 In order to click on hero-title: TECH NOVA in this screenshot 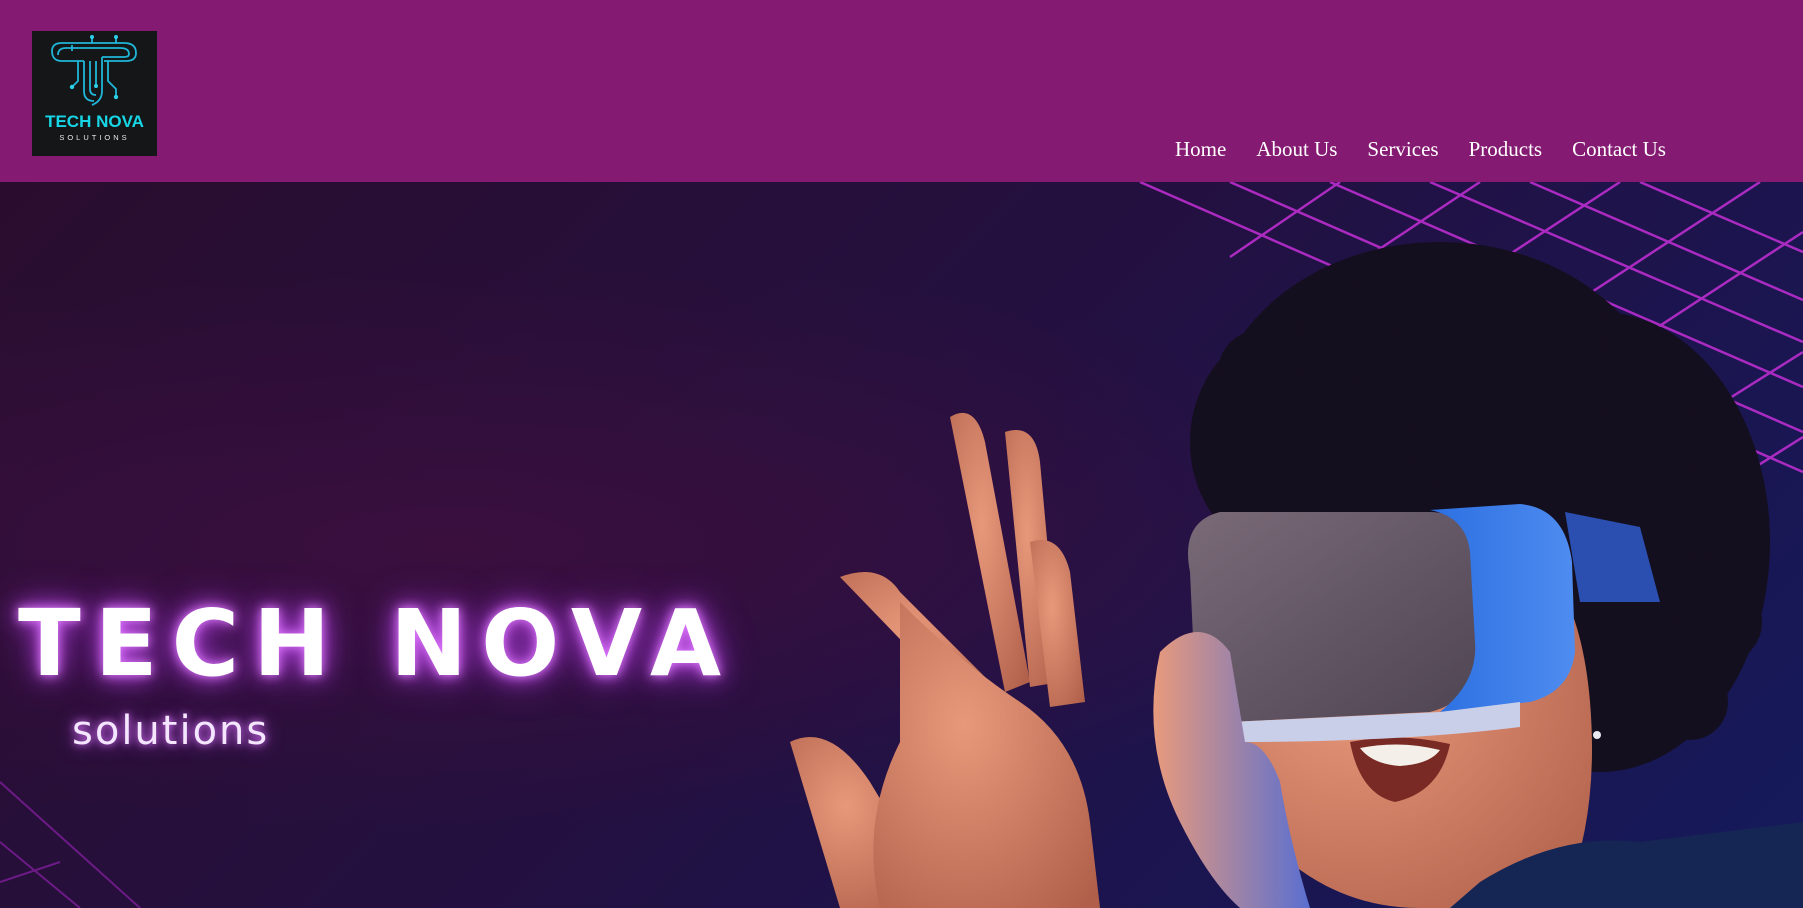, I will do `click(377, 643)`.